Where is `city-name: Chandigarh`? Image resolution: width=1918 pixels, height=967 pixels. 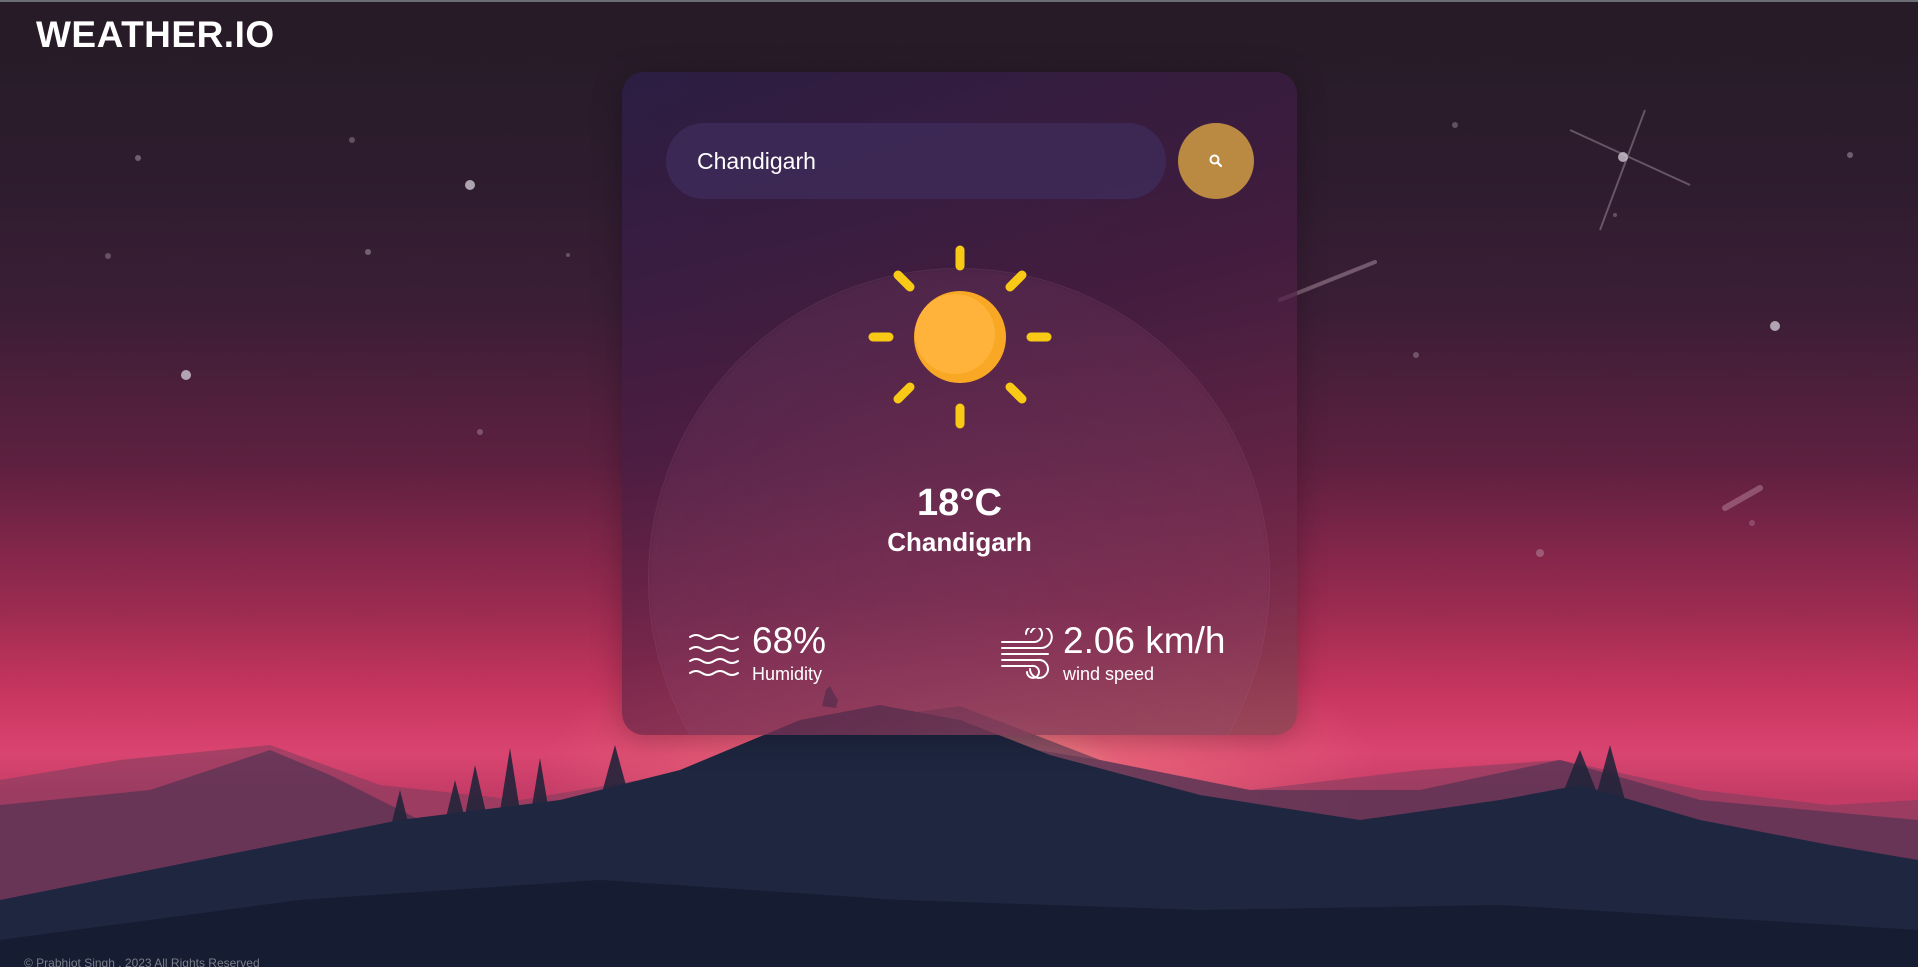 city-name: Chandigarh is located at coordinates (959, 542).